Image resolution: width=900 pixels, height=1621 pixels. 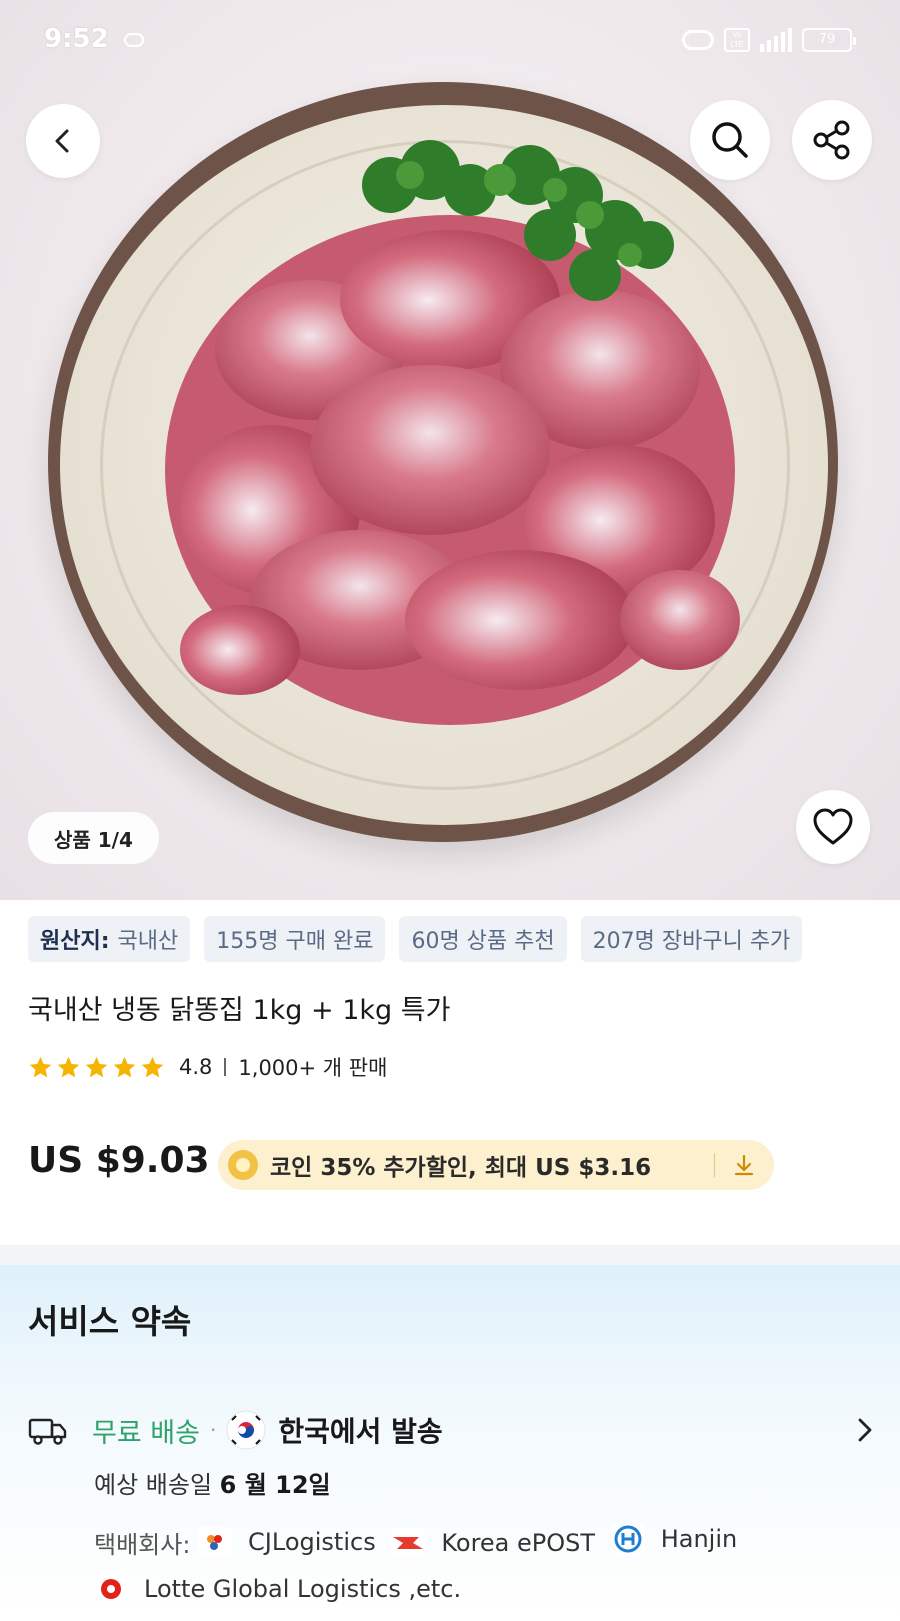 I want to click on product-price: US $9.03, so click(x=119, y=1160).